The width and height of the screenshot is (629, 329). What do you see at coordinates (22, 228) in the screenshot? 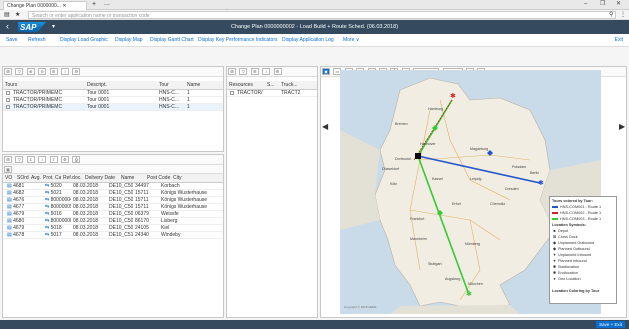
I see `vo-cell: ▤ 4679` at bounding box center [22, 228].